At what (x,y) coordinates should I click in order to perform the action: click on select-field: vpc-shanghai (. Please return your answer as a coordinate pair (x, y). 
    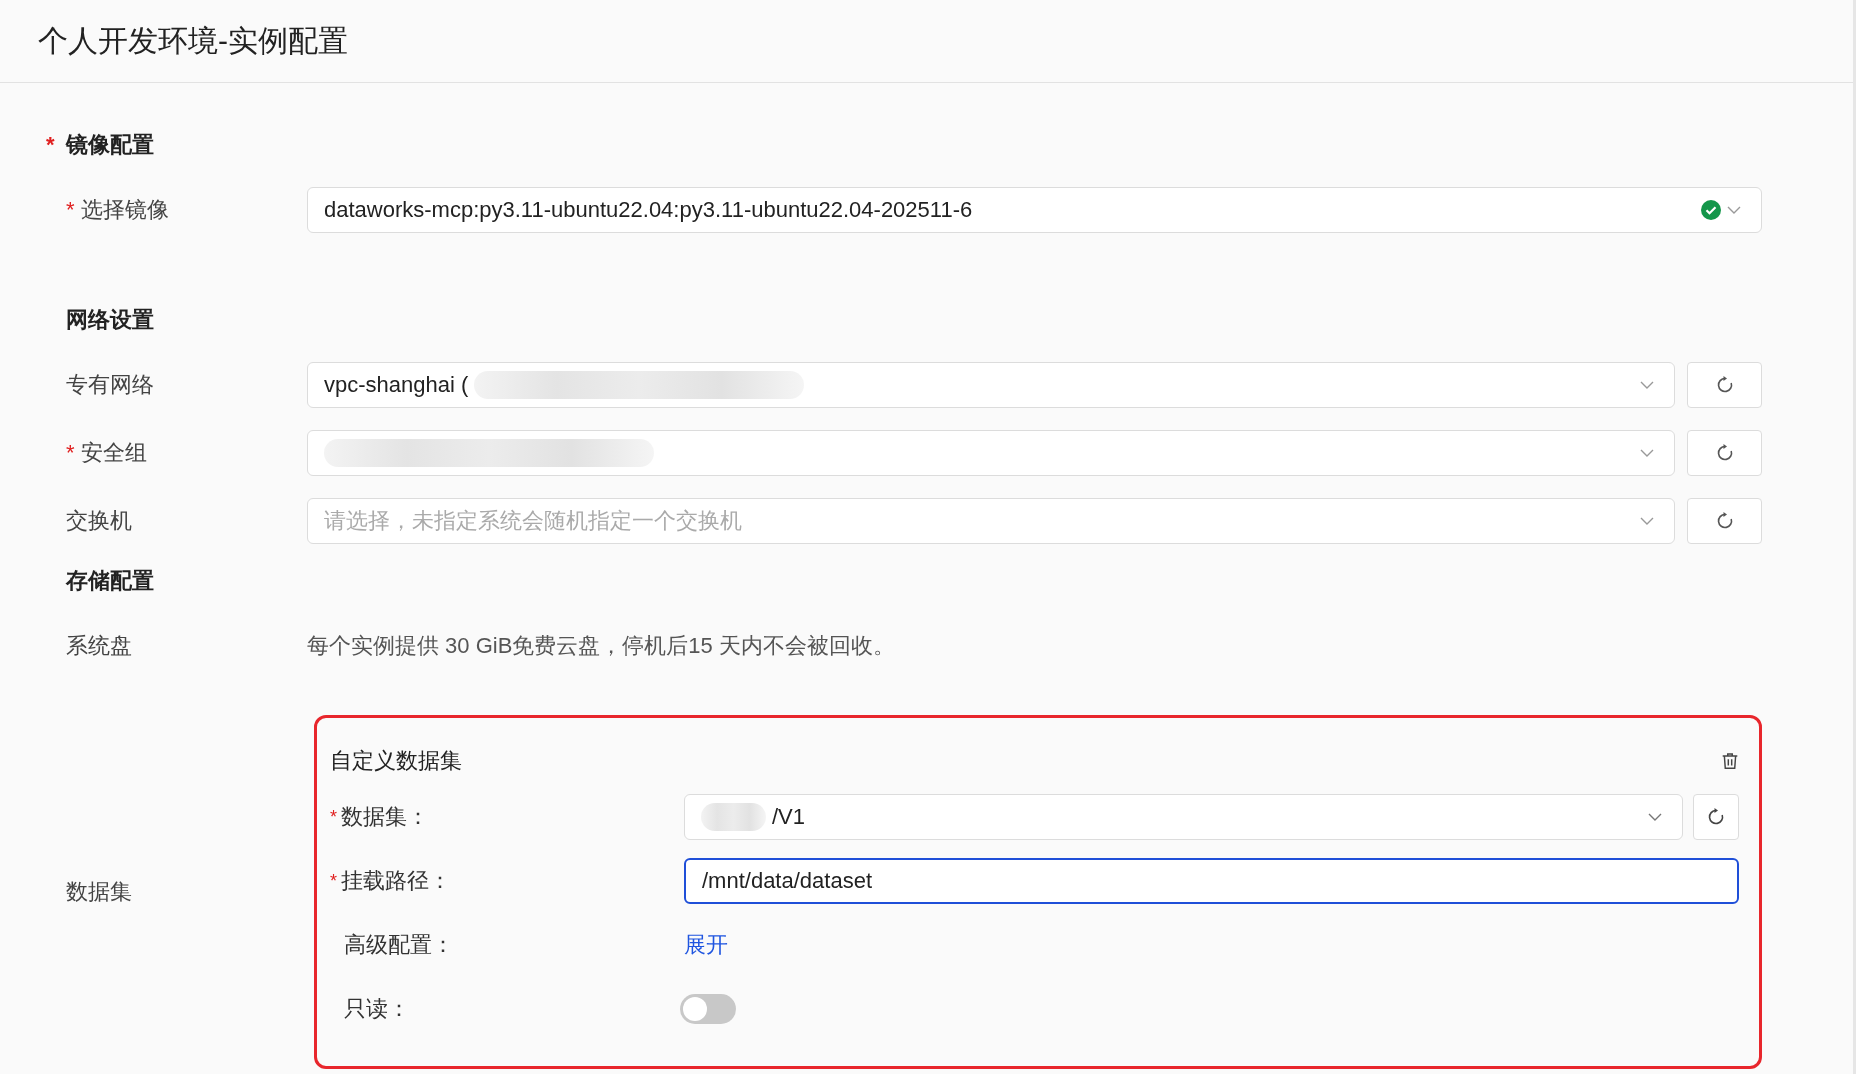
    Looking at the image, I should click on (991, 385).